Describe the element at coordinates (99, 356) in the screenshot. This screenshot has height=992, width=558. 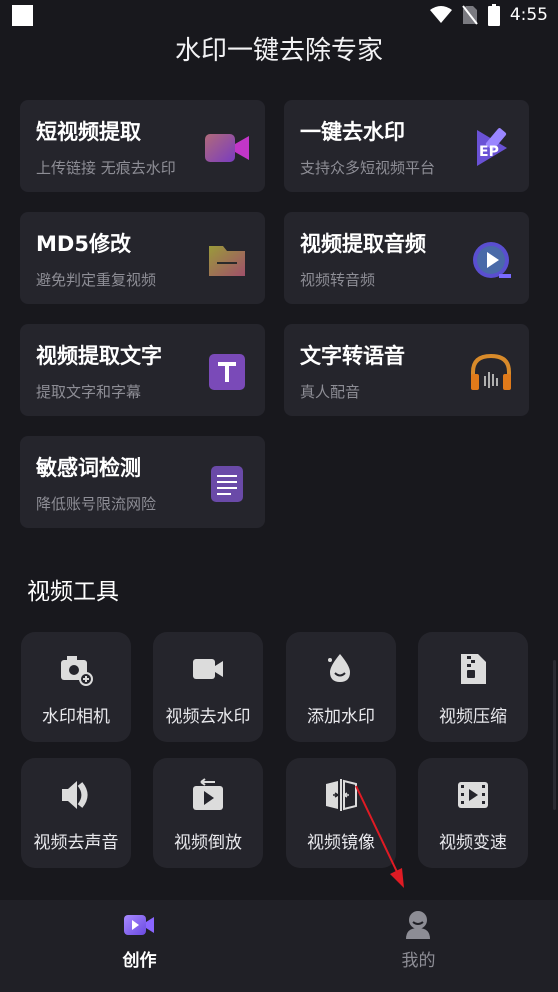
I see `card-title: 视频提取文字` at that location.